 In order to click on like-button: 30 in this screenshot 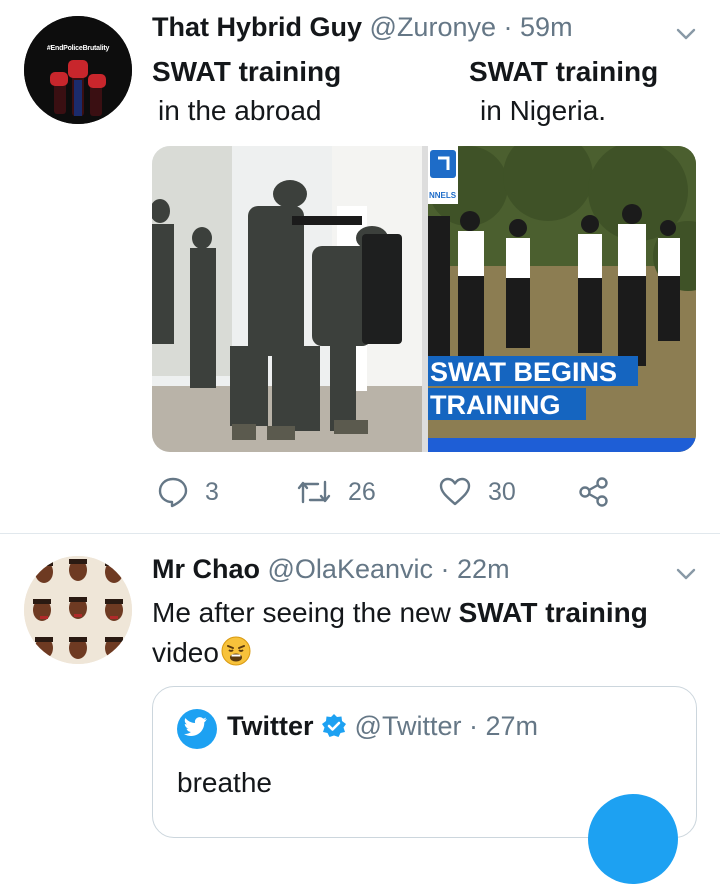, I will do `click(477, 492)`.